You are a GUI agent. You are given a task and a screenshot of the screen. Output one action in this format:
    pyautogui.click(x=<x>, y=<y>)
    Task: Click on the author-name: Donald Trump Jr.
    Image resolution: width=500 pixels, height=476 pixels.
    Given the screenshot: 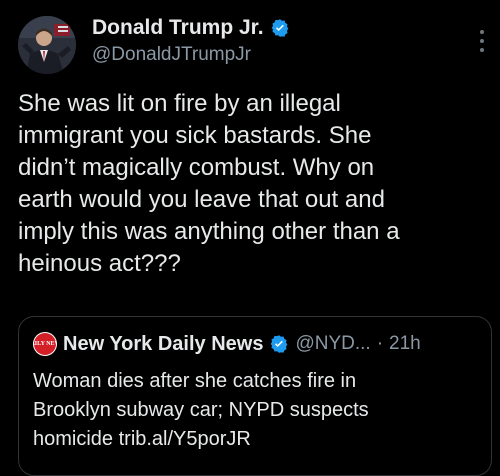 What is the action you would take?
    pyautogui.click(x=178, y=28)
    